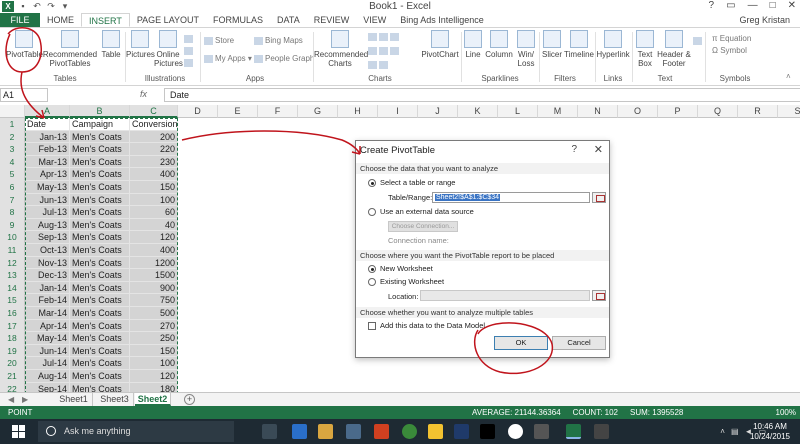 Image resolution: width=800 pixels, height=444 pixels. Describe the element at coordinates (47, 137) in the screenshot. I see `data-cell: Jan-13` at that location.